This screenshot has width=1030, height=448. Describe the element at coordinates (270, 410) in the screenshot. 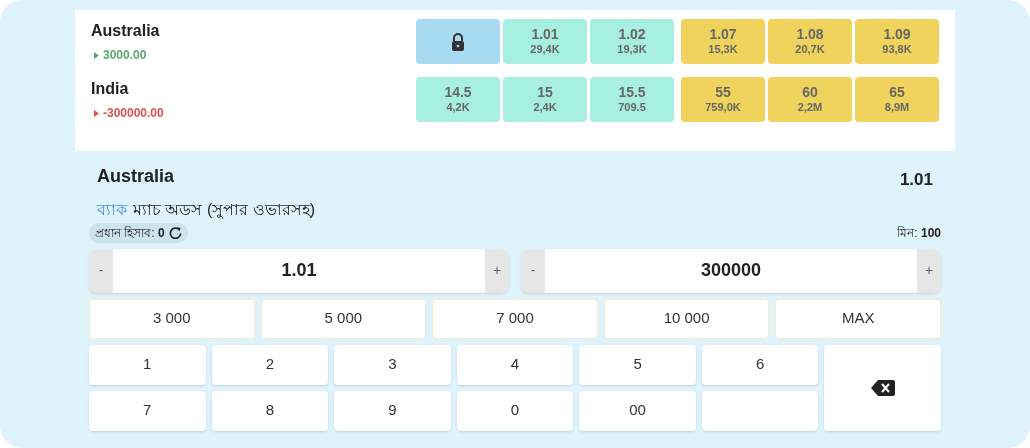

I see `keypad-key: 8` at that location.